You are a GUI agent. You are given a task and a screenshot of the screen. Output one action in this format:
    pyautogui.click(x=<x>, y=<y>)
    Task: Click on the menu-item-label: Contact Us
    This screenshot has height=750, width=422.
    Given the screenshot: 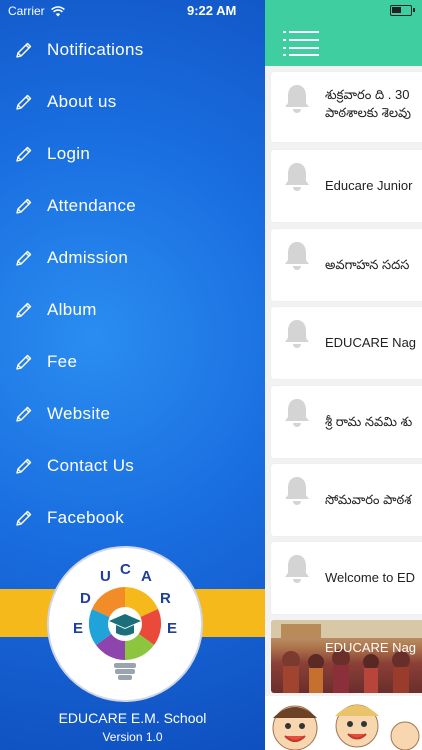 What is the action you would take?
    pyautogui.click(x=91, y=465)
    